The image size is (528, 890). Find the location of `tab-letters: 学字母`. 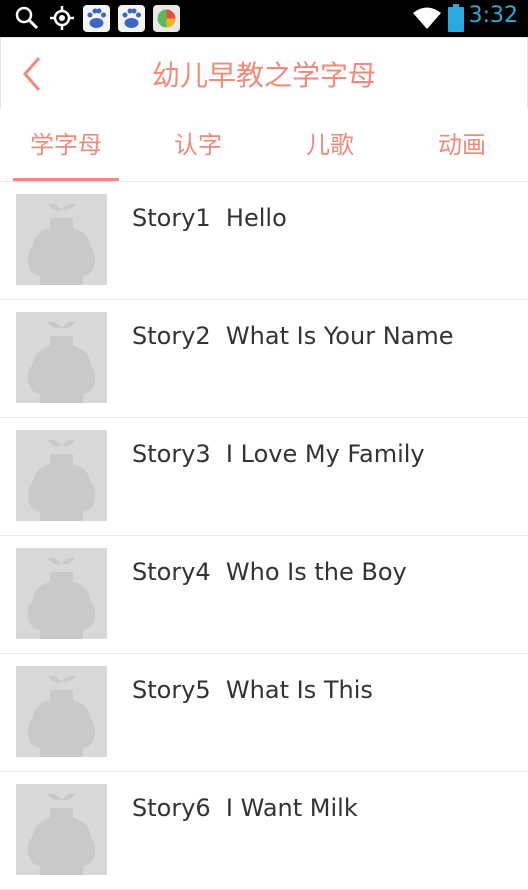

tab-letters: 学字母 is located at coordinates (66, 144).